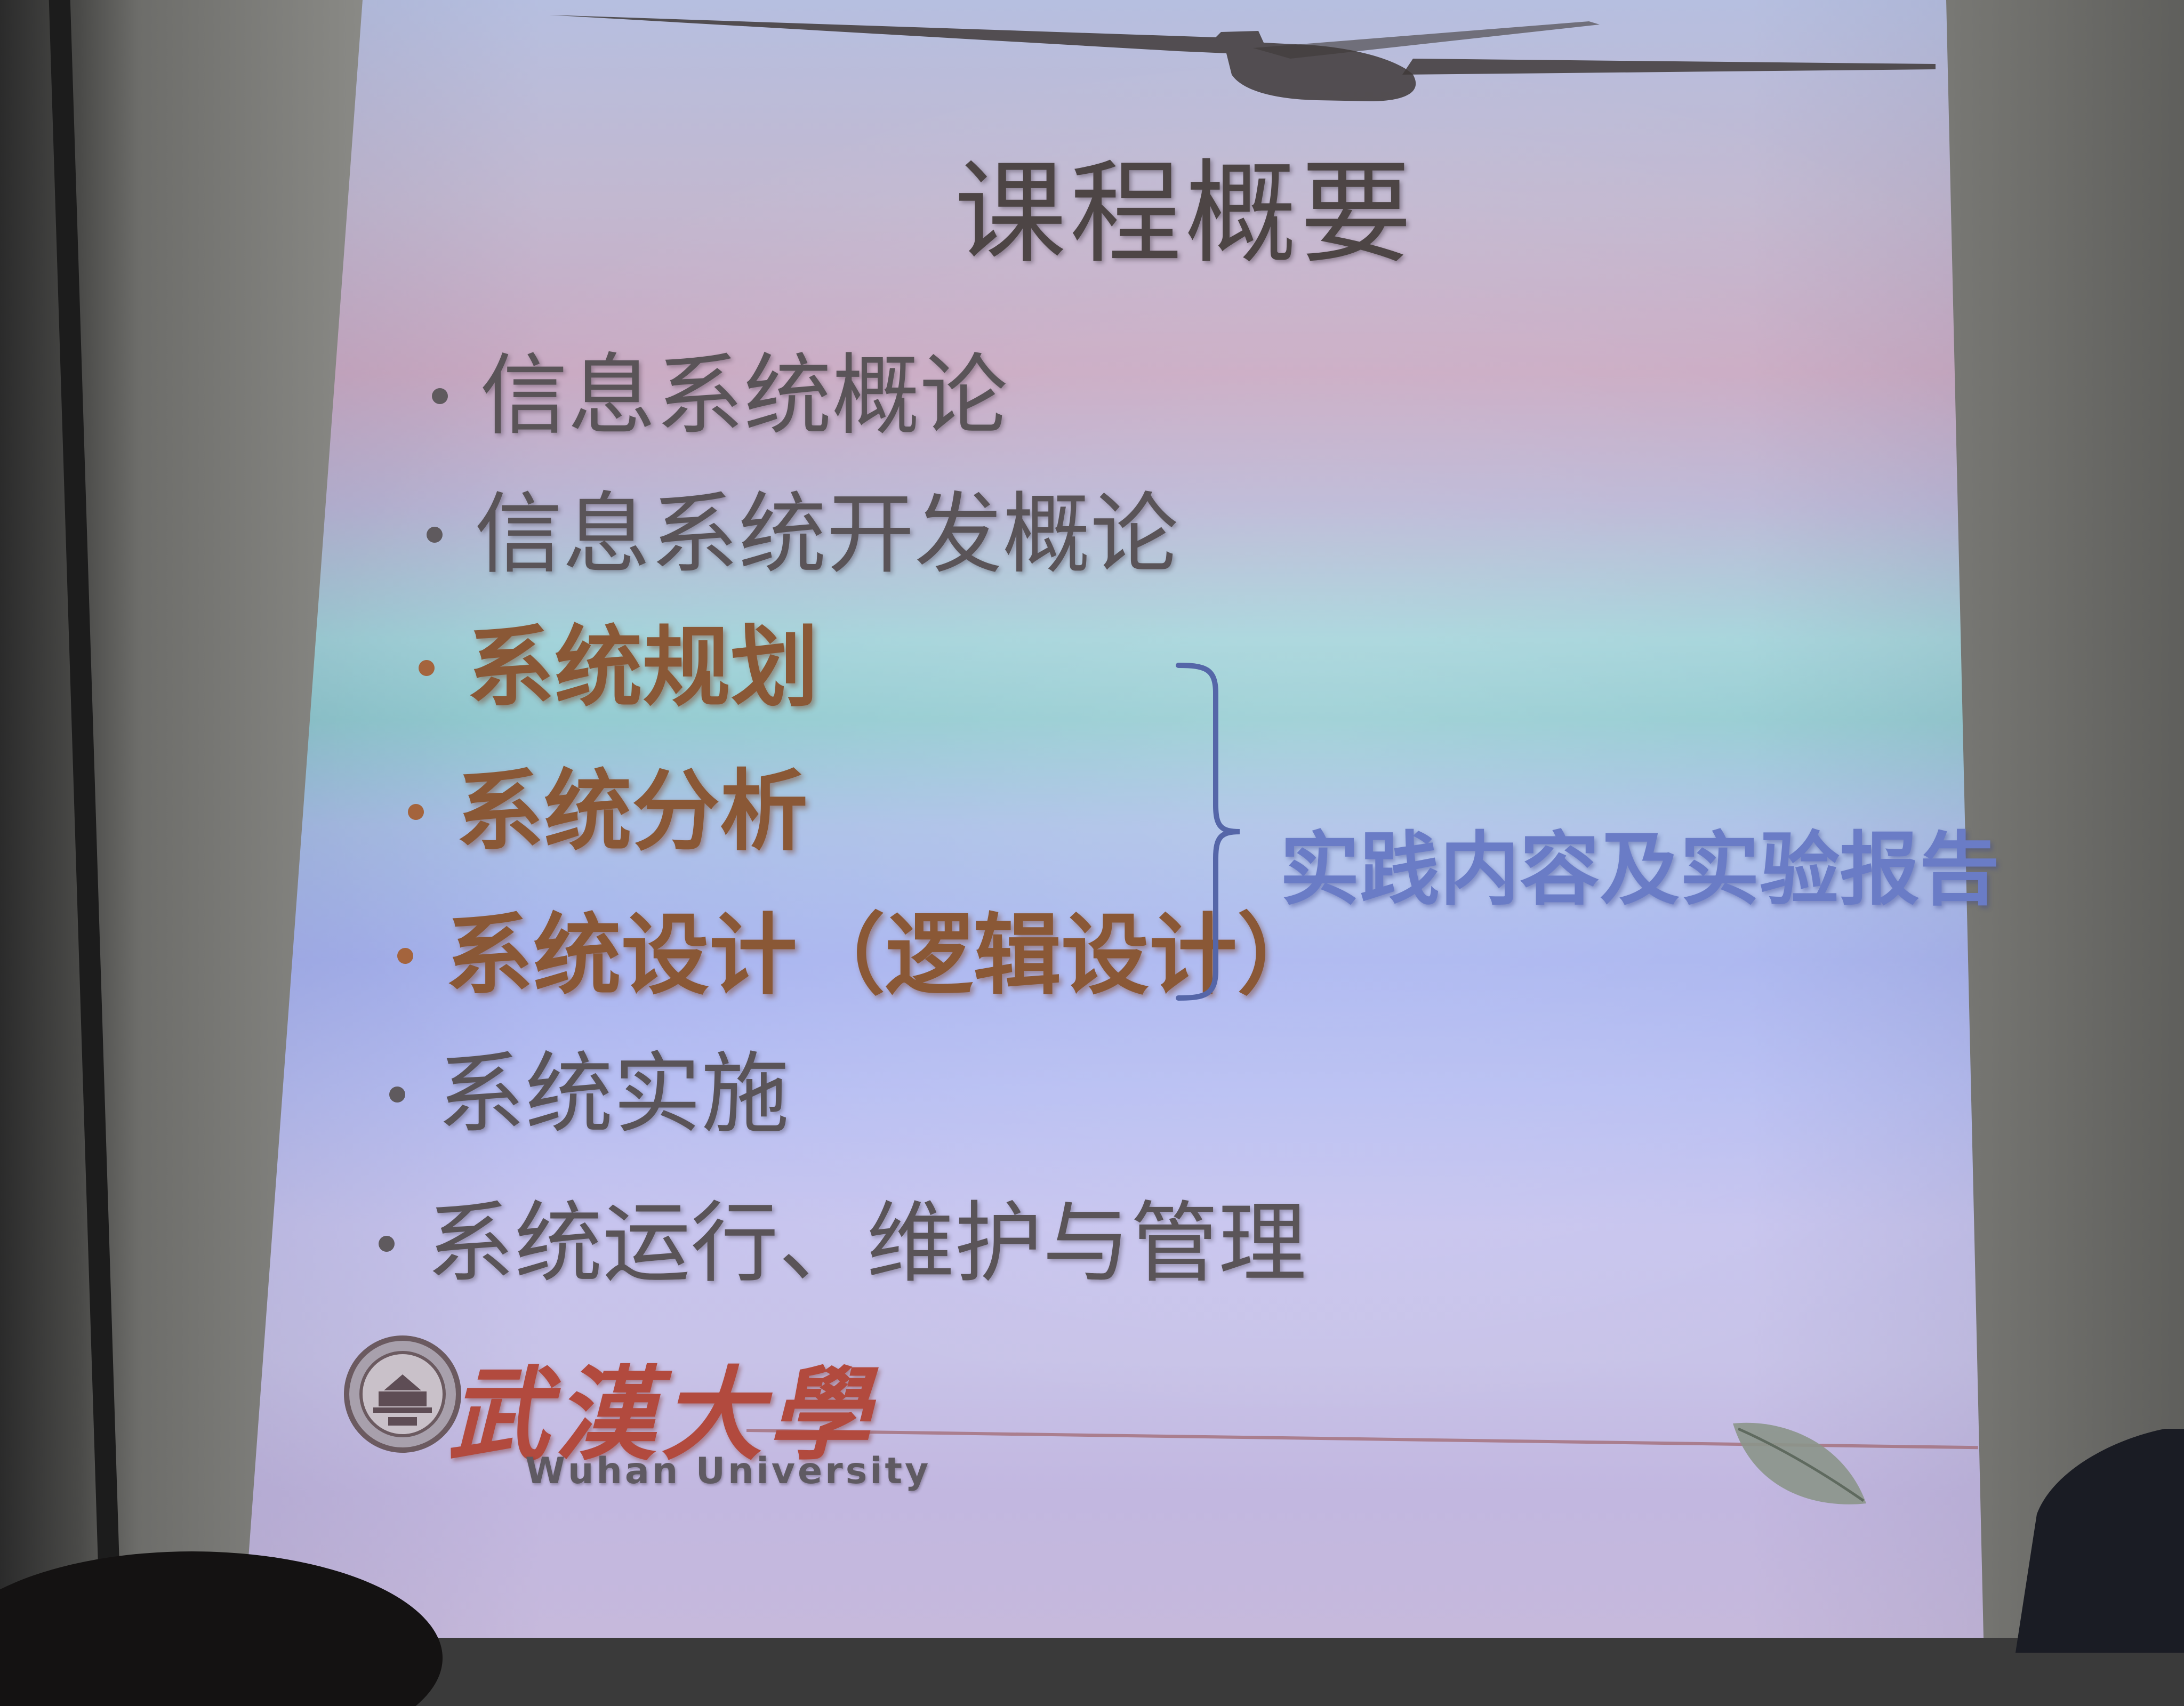 Image resolution: width=2184 pixels, height=1706 pixels. I want to click on university-name-english: Wuhan University, so click(728, 1471).